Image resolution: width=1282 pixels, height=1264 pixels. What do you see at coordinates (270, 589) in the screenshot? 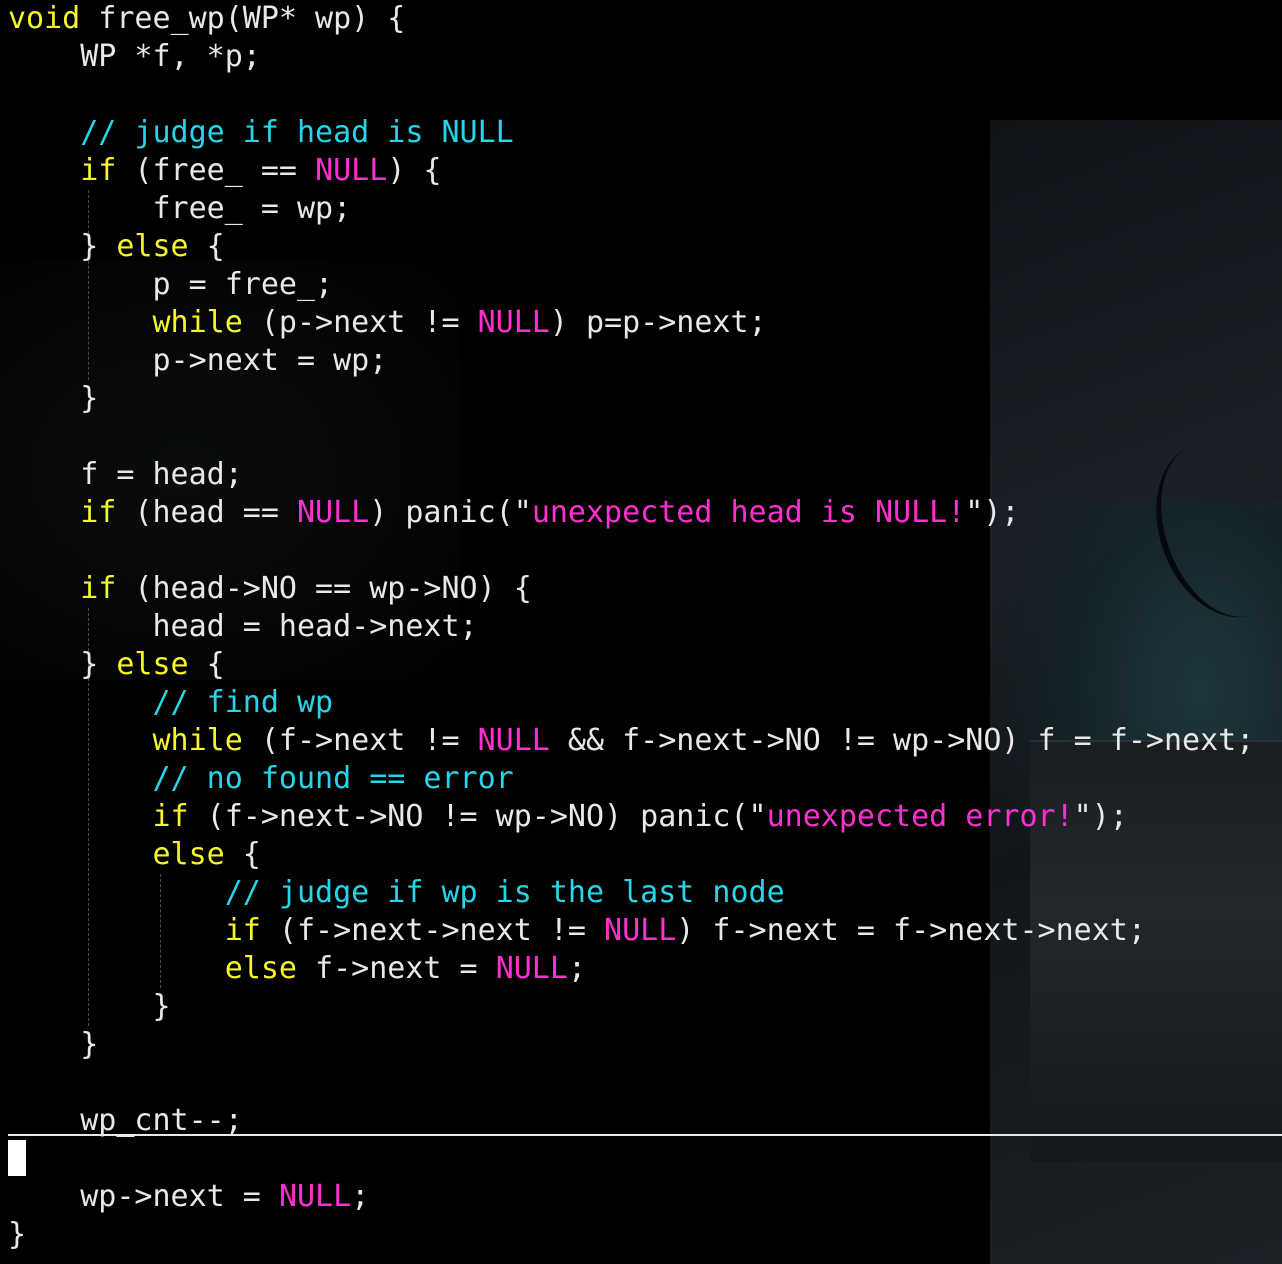
I see `code-line: if (head->NO == wp->NO) {` at bounding box center [270, 589].